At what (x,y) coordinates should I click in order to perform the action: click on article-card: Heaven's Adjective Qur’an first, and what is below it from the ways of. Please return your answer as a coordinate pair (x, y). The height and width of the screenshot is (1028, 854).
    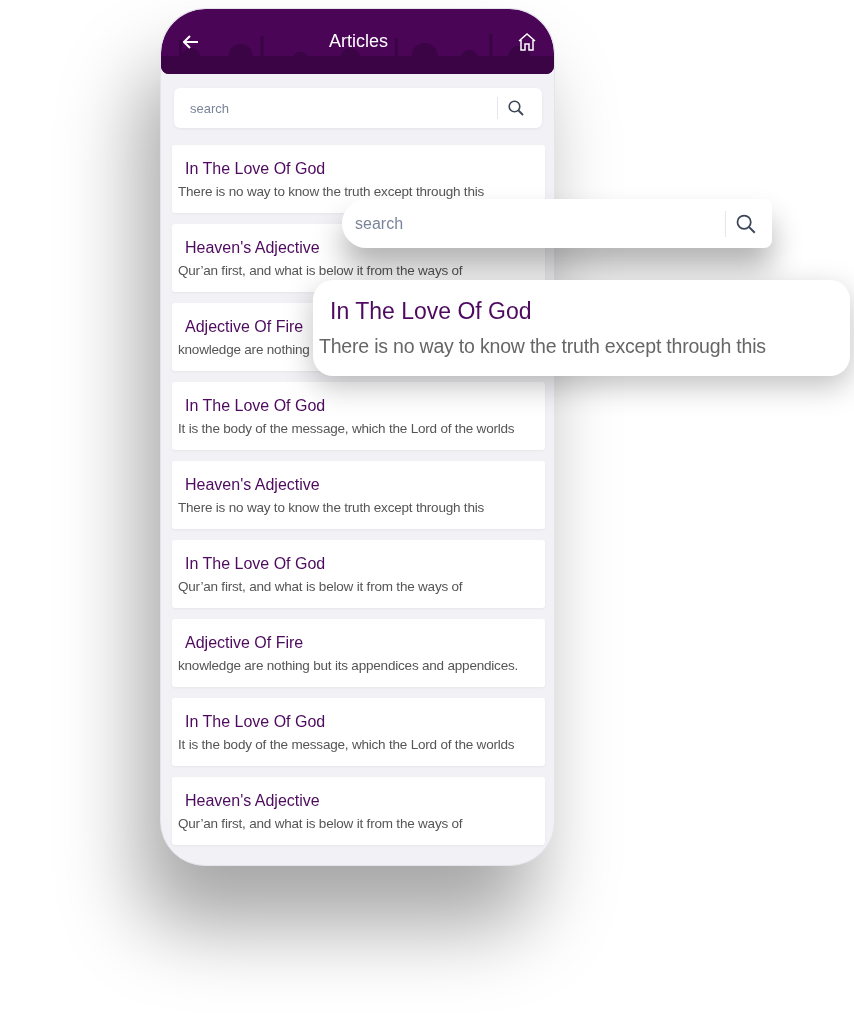
    Looking at the image, I should click on (358, 811).